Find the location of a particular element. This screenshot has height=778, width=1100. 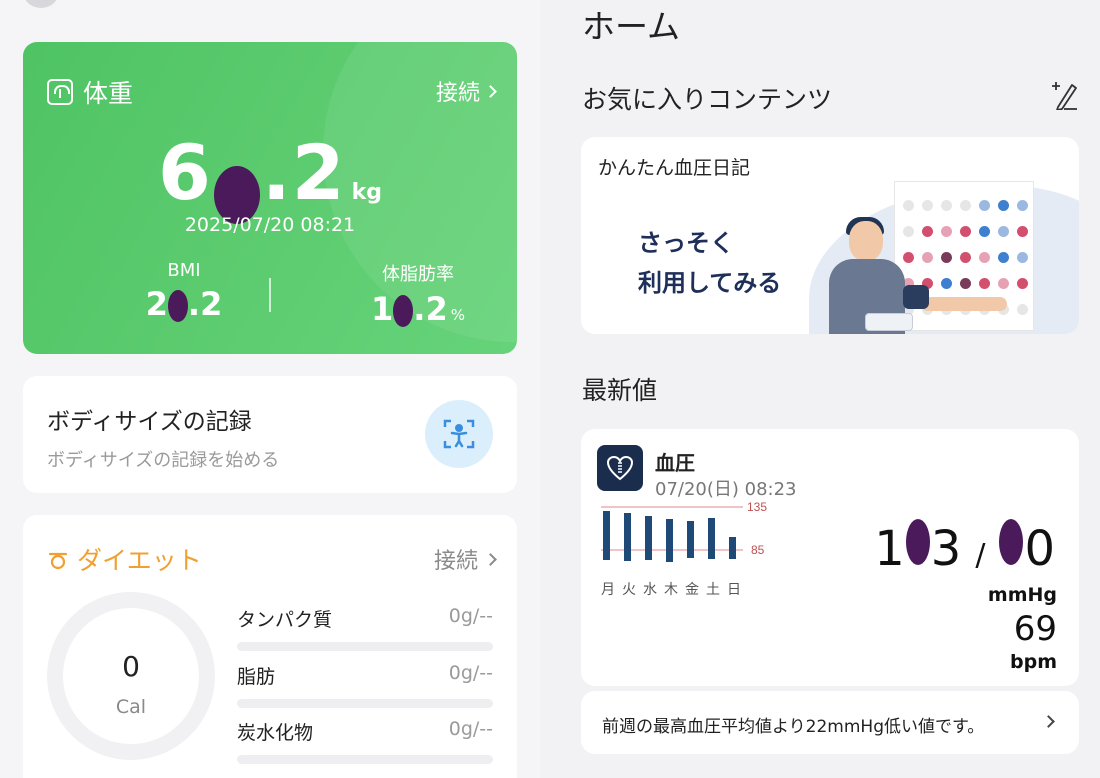

bmi-stat: BMI 2.2 is located at coordinates (184, 291).